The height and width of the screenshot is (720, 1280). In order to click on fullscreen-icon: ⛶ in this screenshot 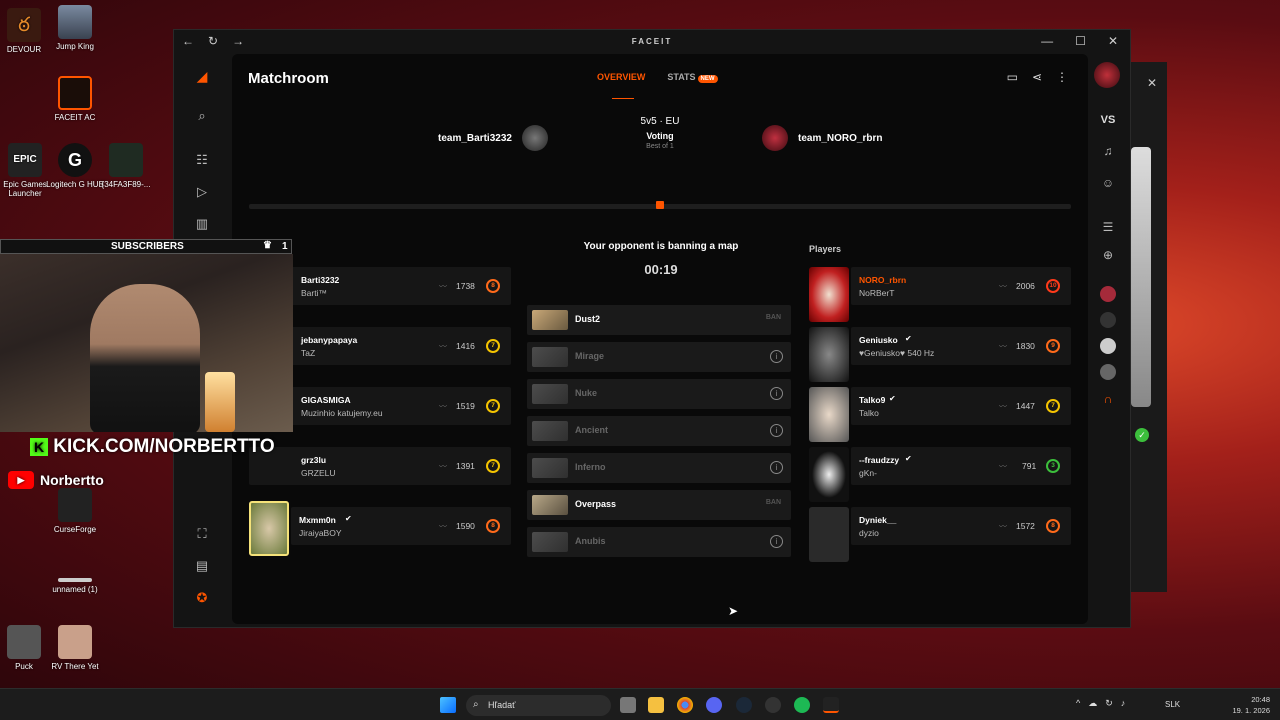, I will do `click(202, 536)`.